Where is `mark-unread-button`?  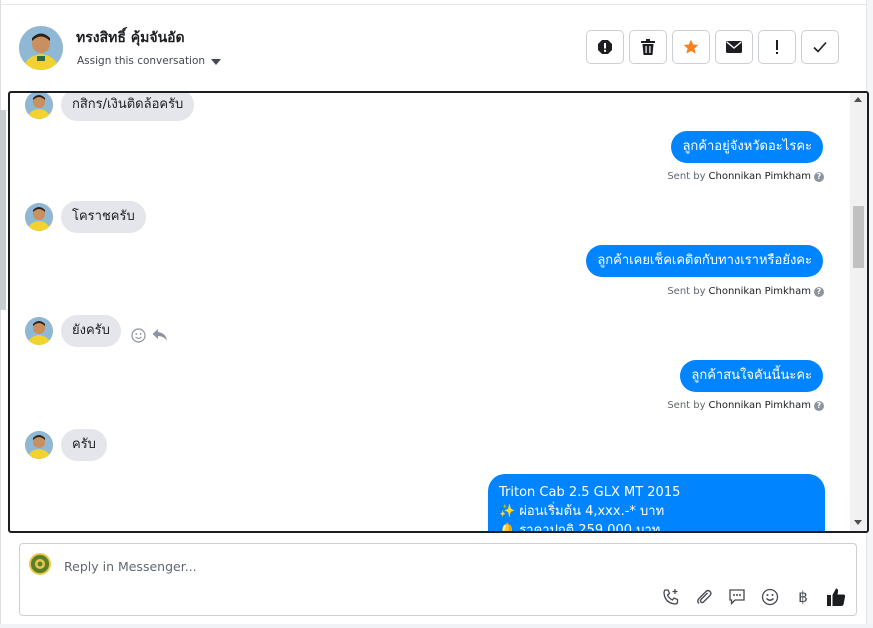
mark-unread-button is located at coordinates (734, 47).